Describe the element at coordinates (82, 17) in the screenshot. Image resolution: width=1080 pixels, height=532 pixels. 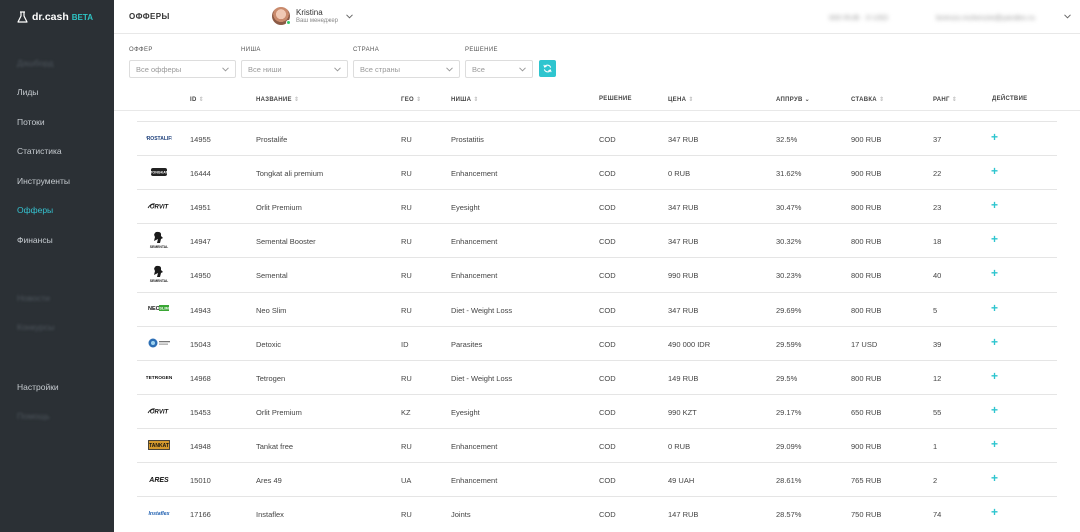
I see `beta-badge: BETA` at that location.